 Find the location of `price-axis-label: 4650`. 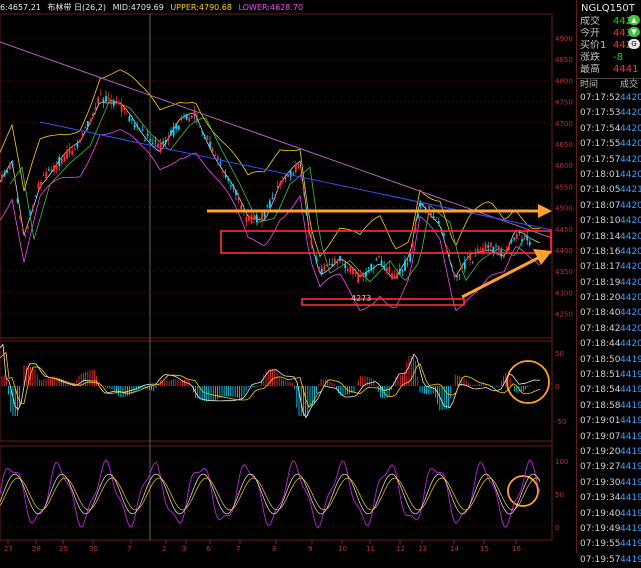

price-axis-label: 4650 is located at coordinates (564, 145).